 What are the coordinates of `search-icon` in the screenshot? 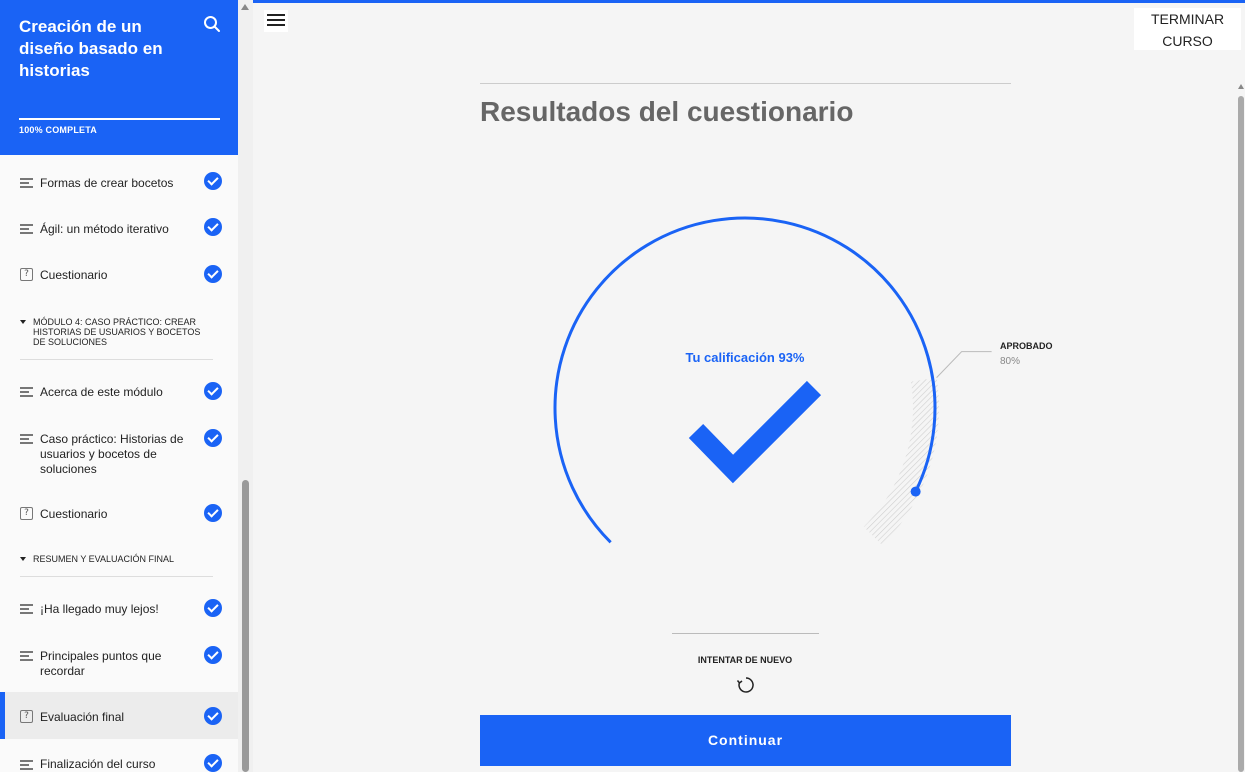 It's located at (212, 24).